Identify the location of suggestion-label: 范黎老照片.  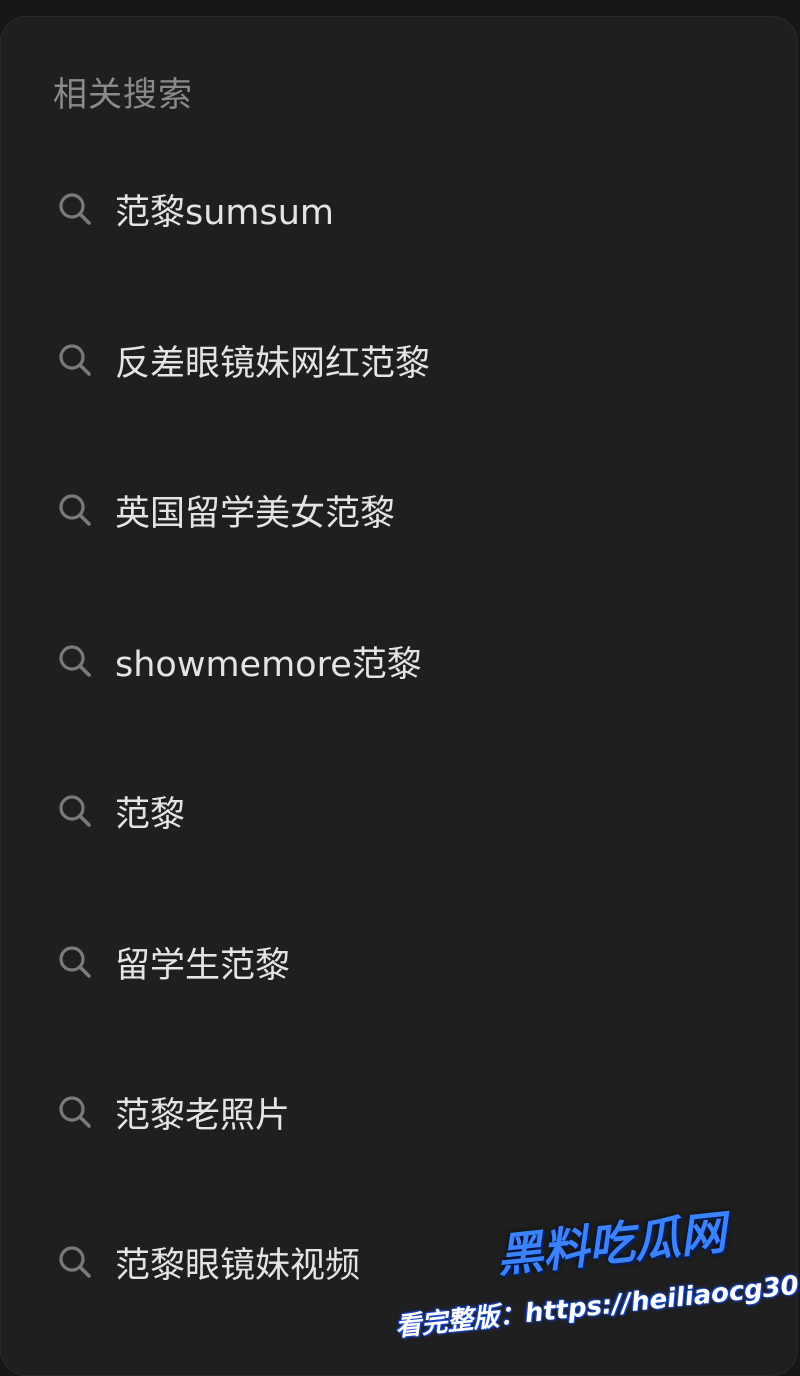
(203, 1115).